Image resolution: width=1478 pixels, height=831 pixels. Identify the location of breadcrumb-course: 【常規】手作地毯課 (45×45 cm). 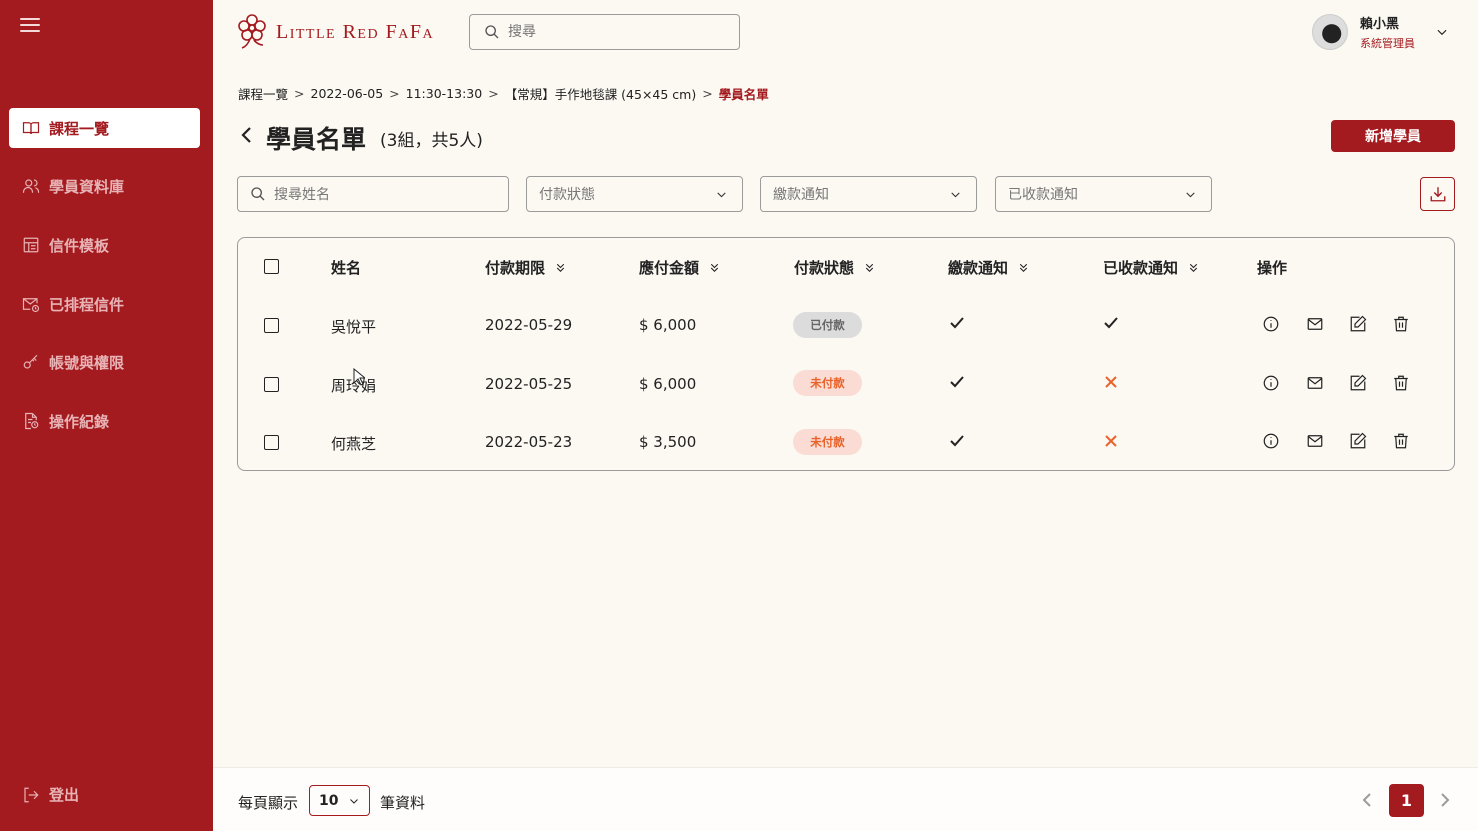
(601, 93).